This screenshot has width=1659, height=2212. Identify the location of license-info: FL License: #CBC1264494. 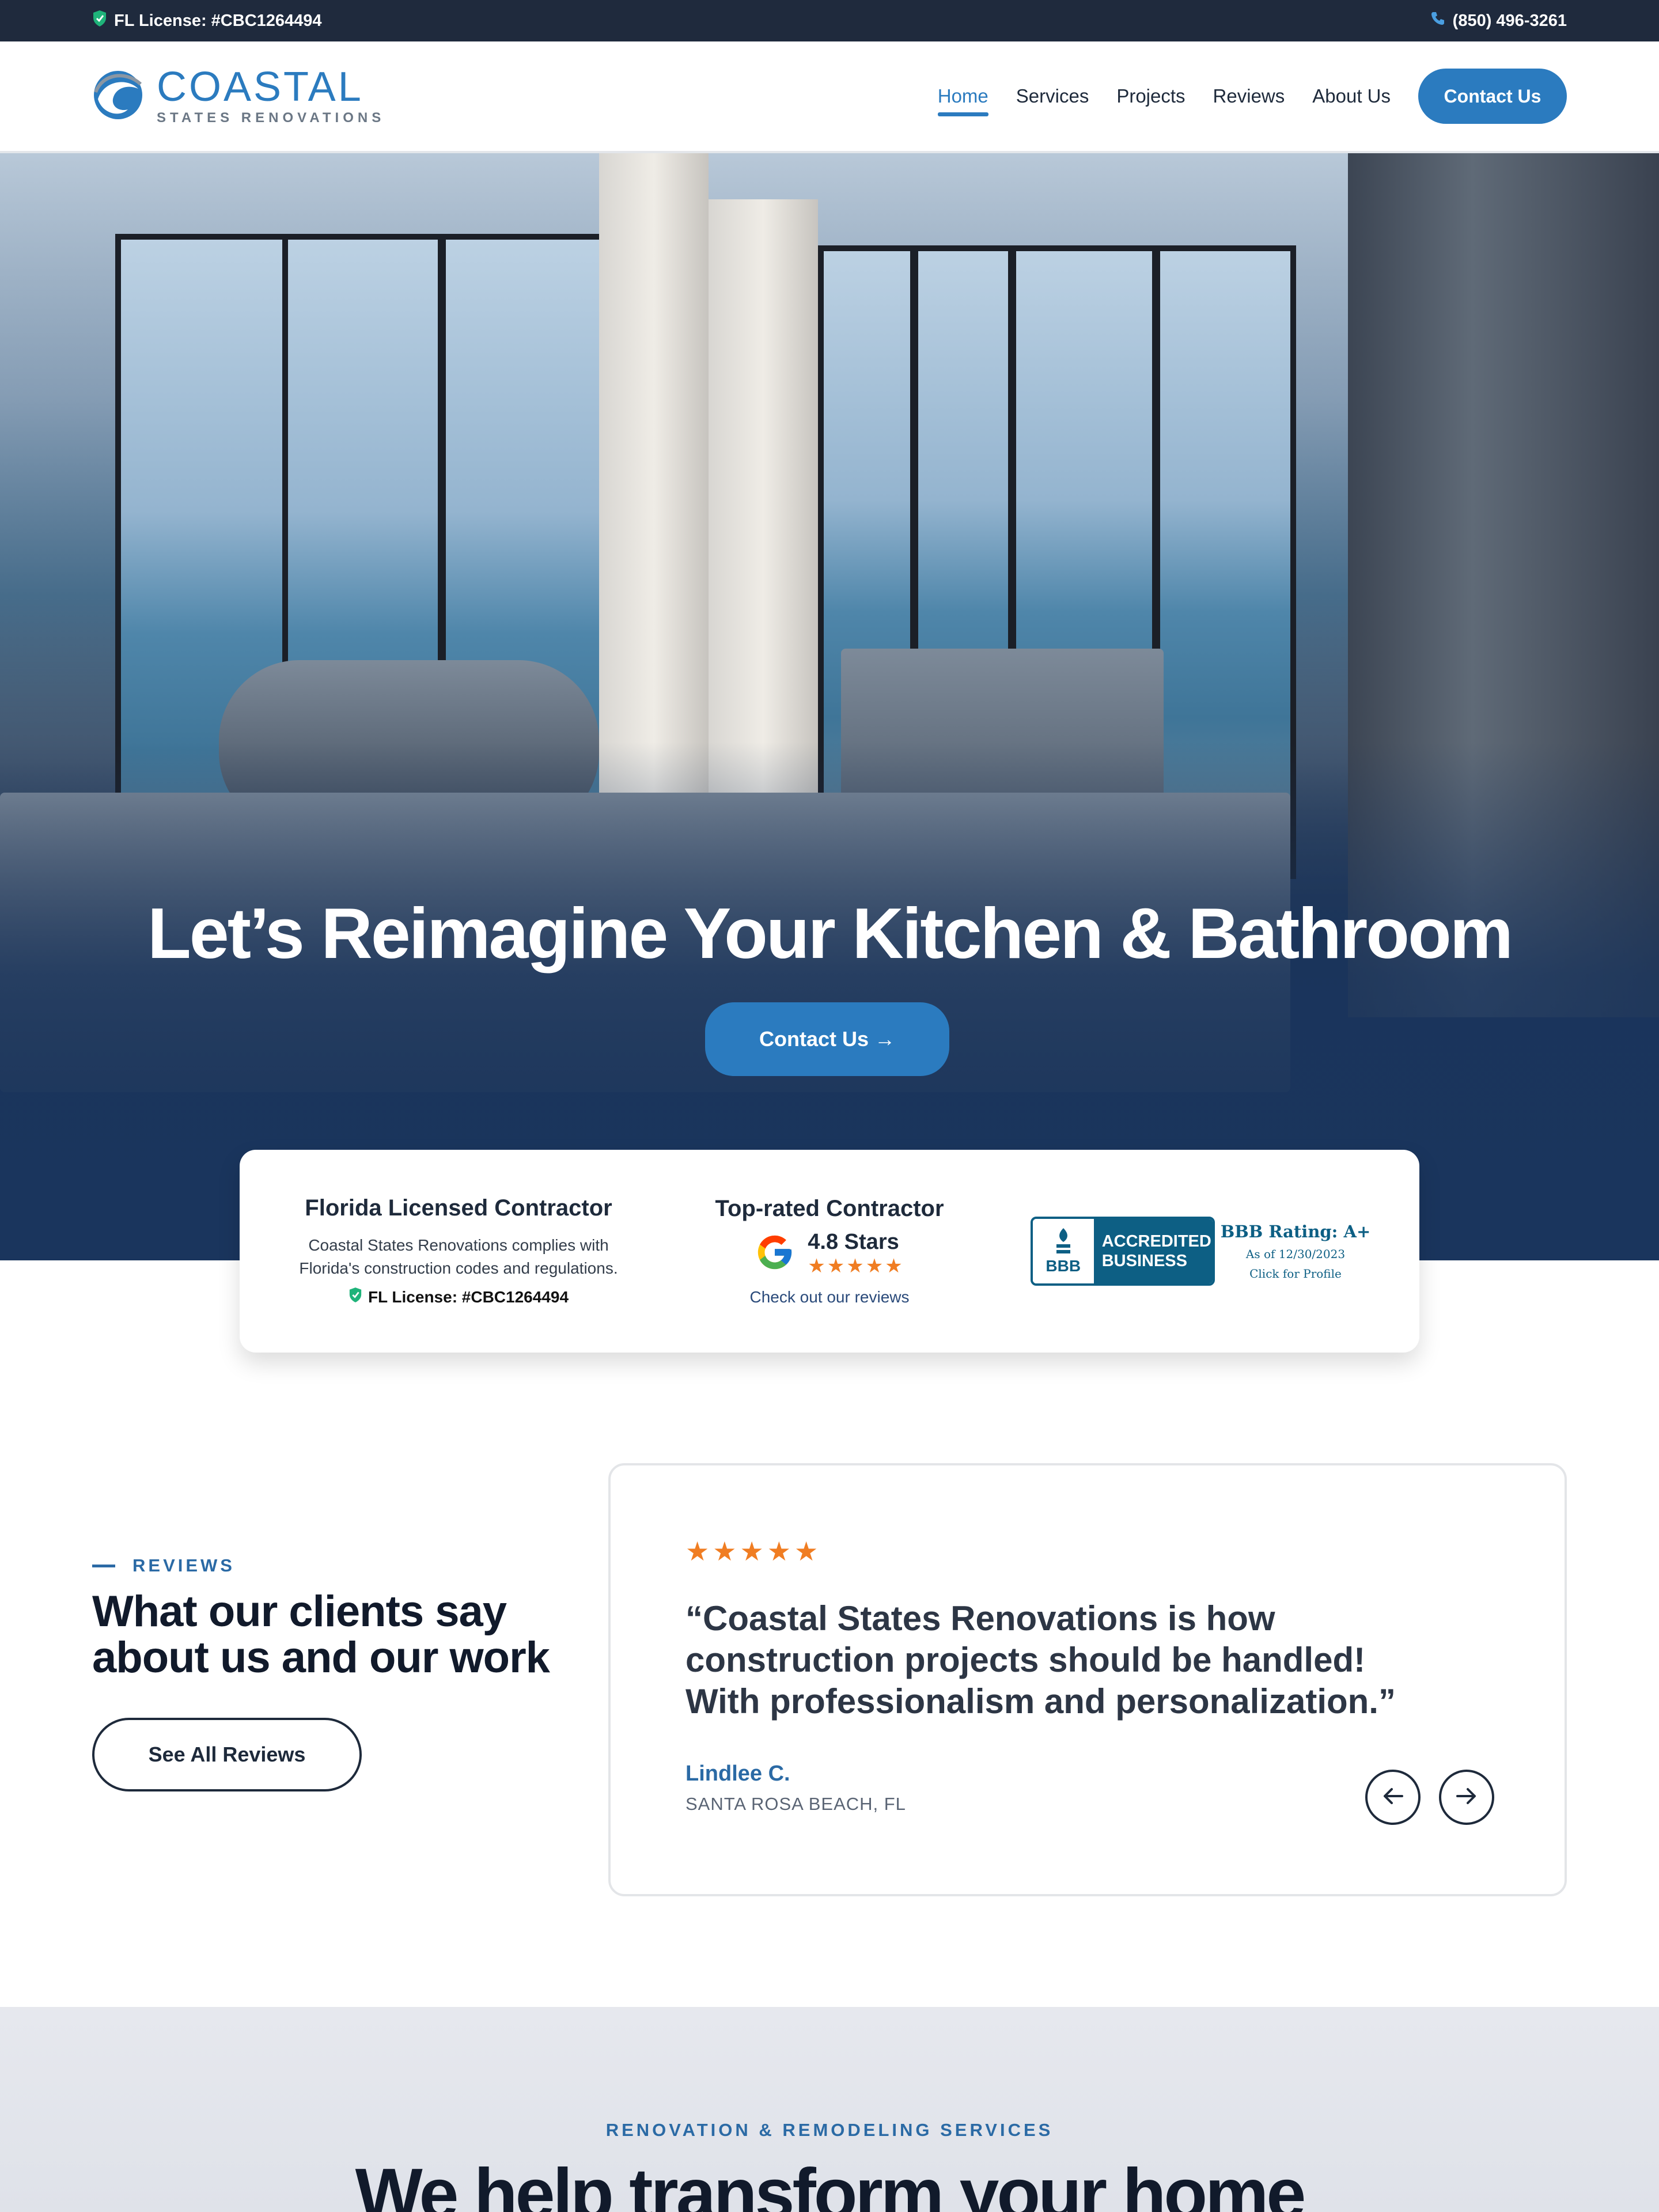
(207, 21).